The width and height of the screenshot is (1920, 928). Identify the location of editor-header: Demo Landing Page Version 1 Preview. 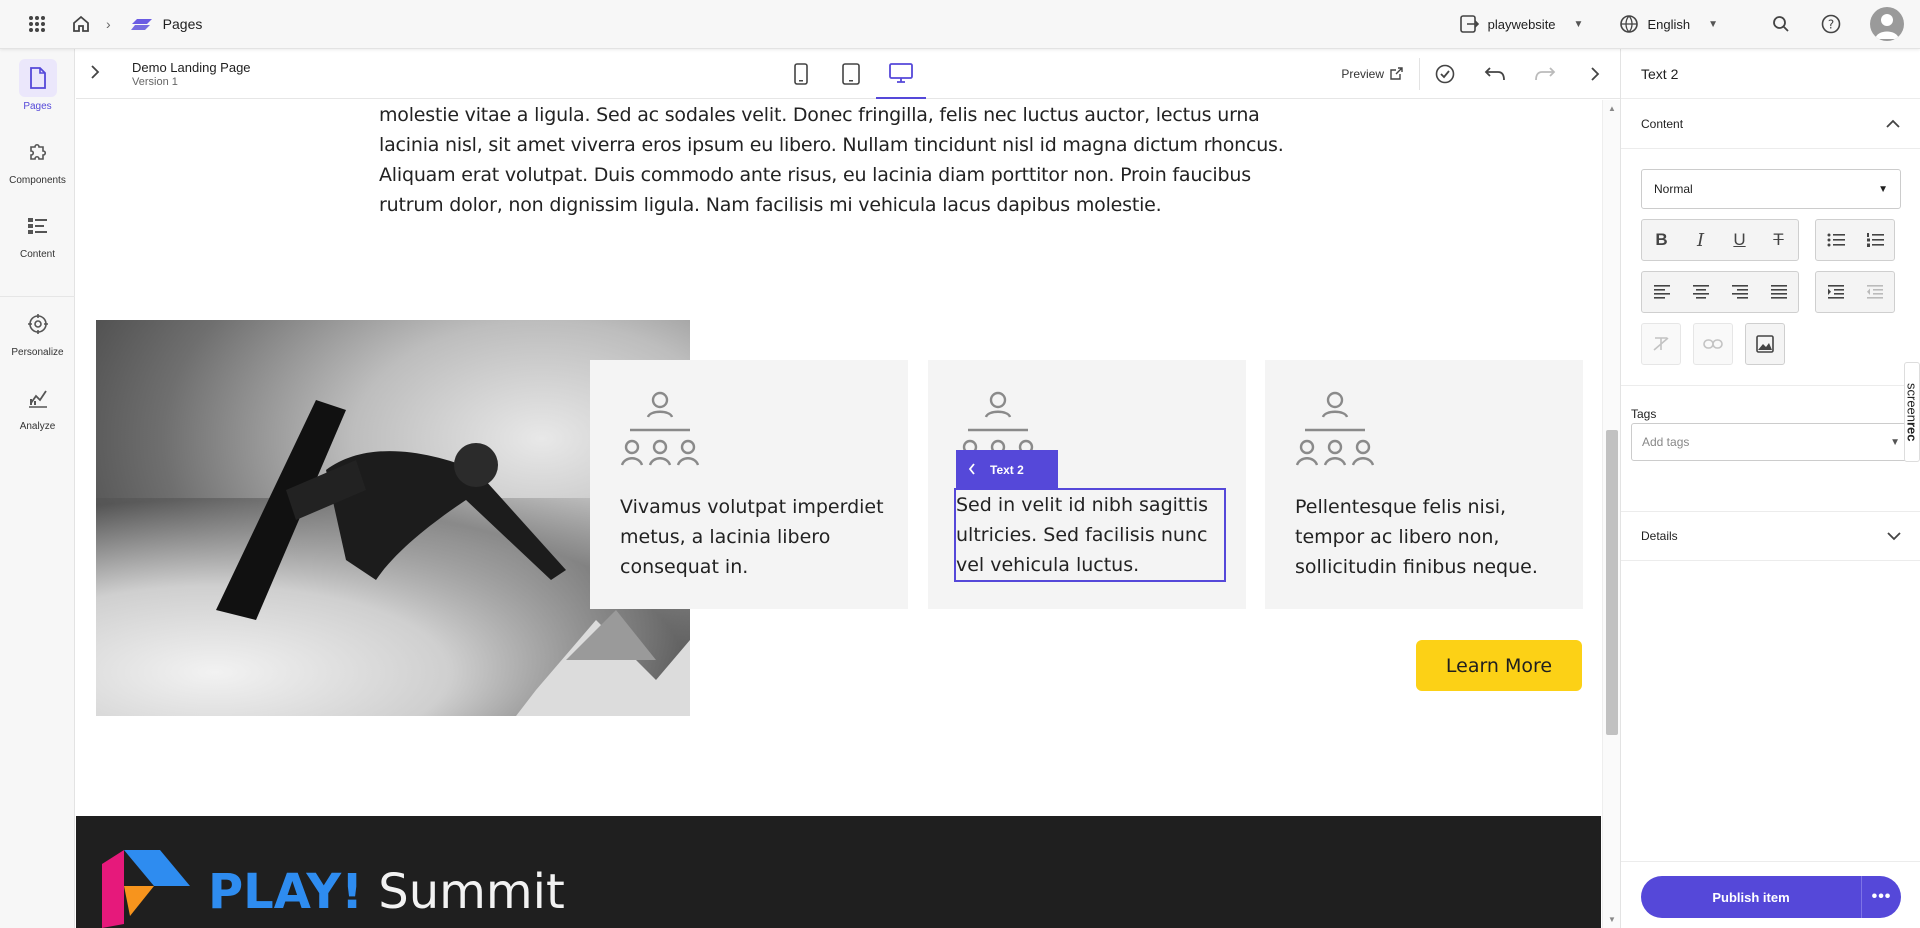
(848, 74).